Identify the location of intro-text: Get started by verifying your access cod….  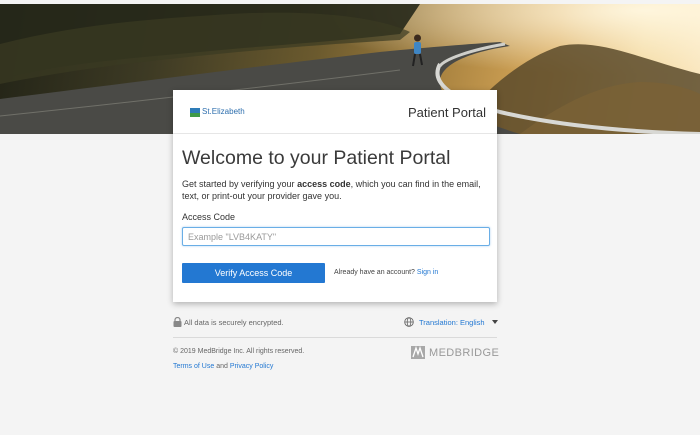
(334, 190).